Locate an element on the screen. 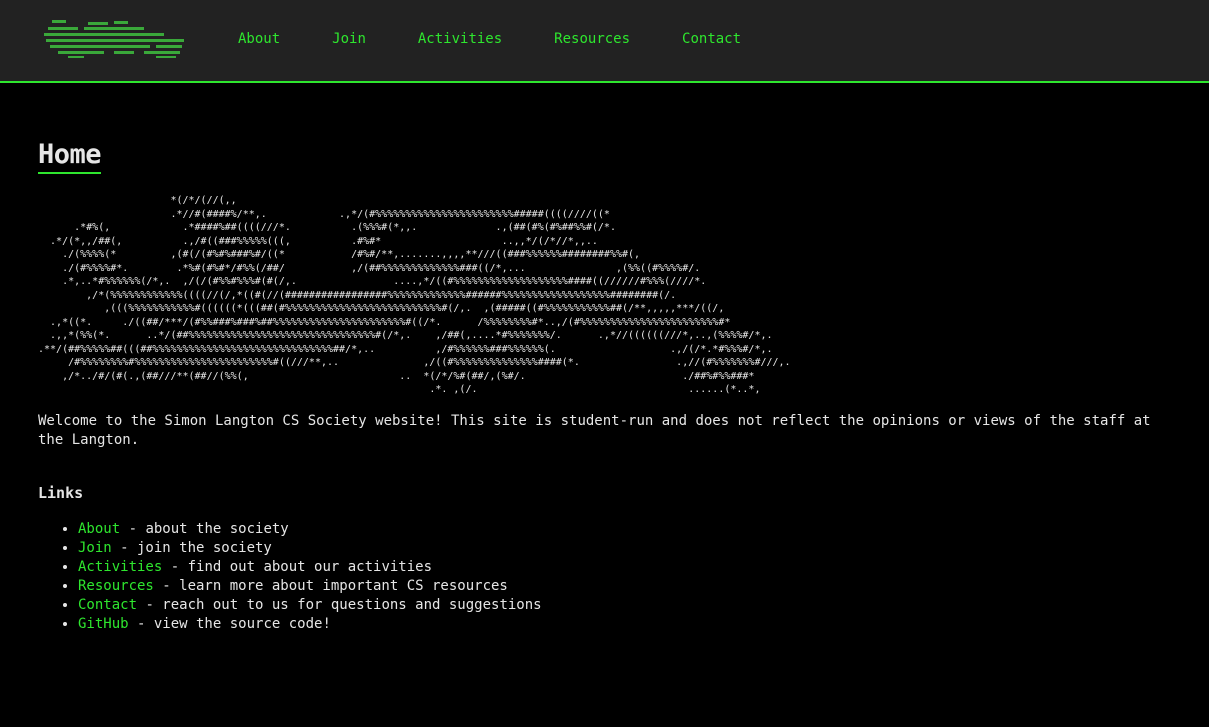 This screenshot has height=727, width=1209. nav-contact: Contact is located at coordinates (711, 39).